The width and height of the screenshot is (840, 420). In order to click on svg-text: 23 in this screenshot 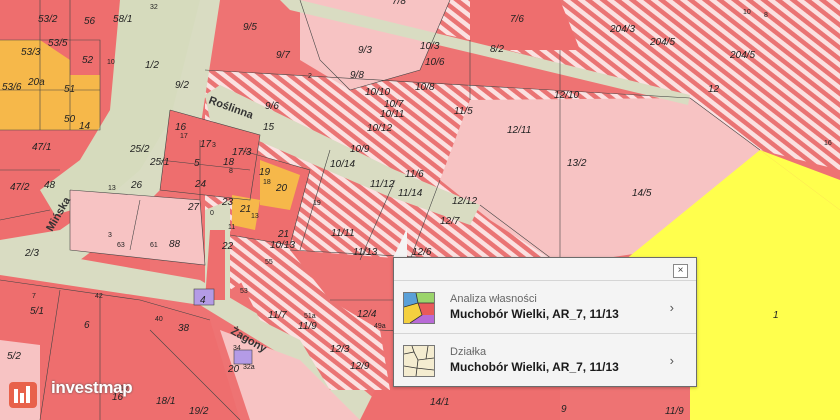, I will do `click(227, 202)`.